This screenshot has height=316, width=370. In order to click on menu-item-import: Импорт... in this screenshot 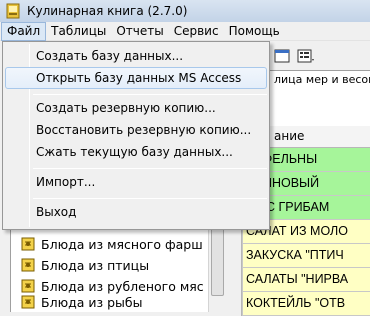, I will do `click(136, 182)`.